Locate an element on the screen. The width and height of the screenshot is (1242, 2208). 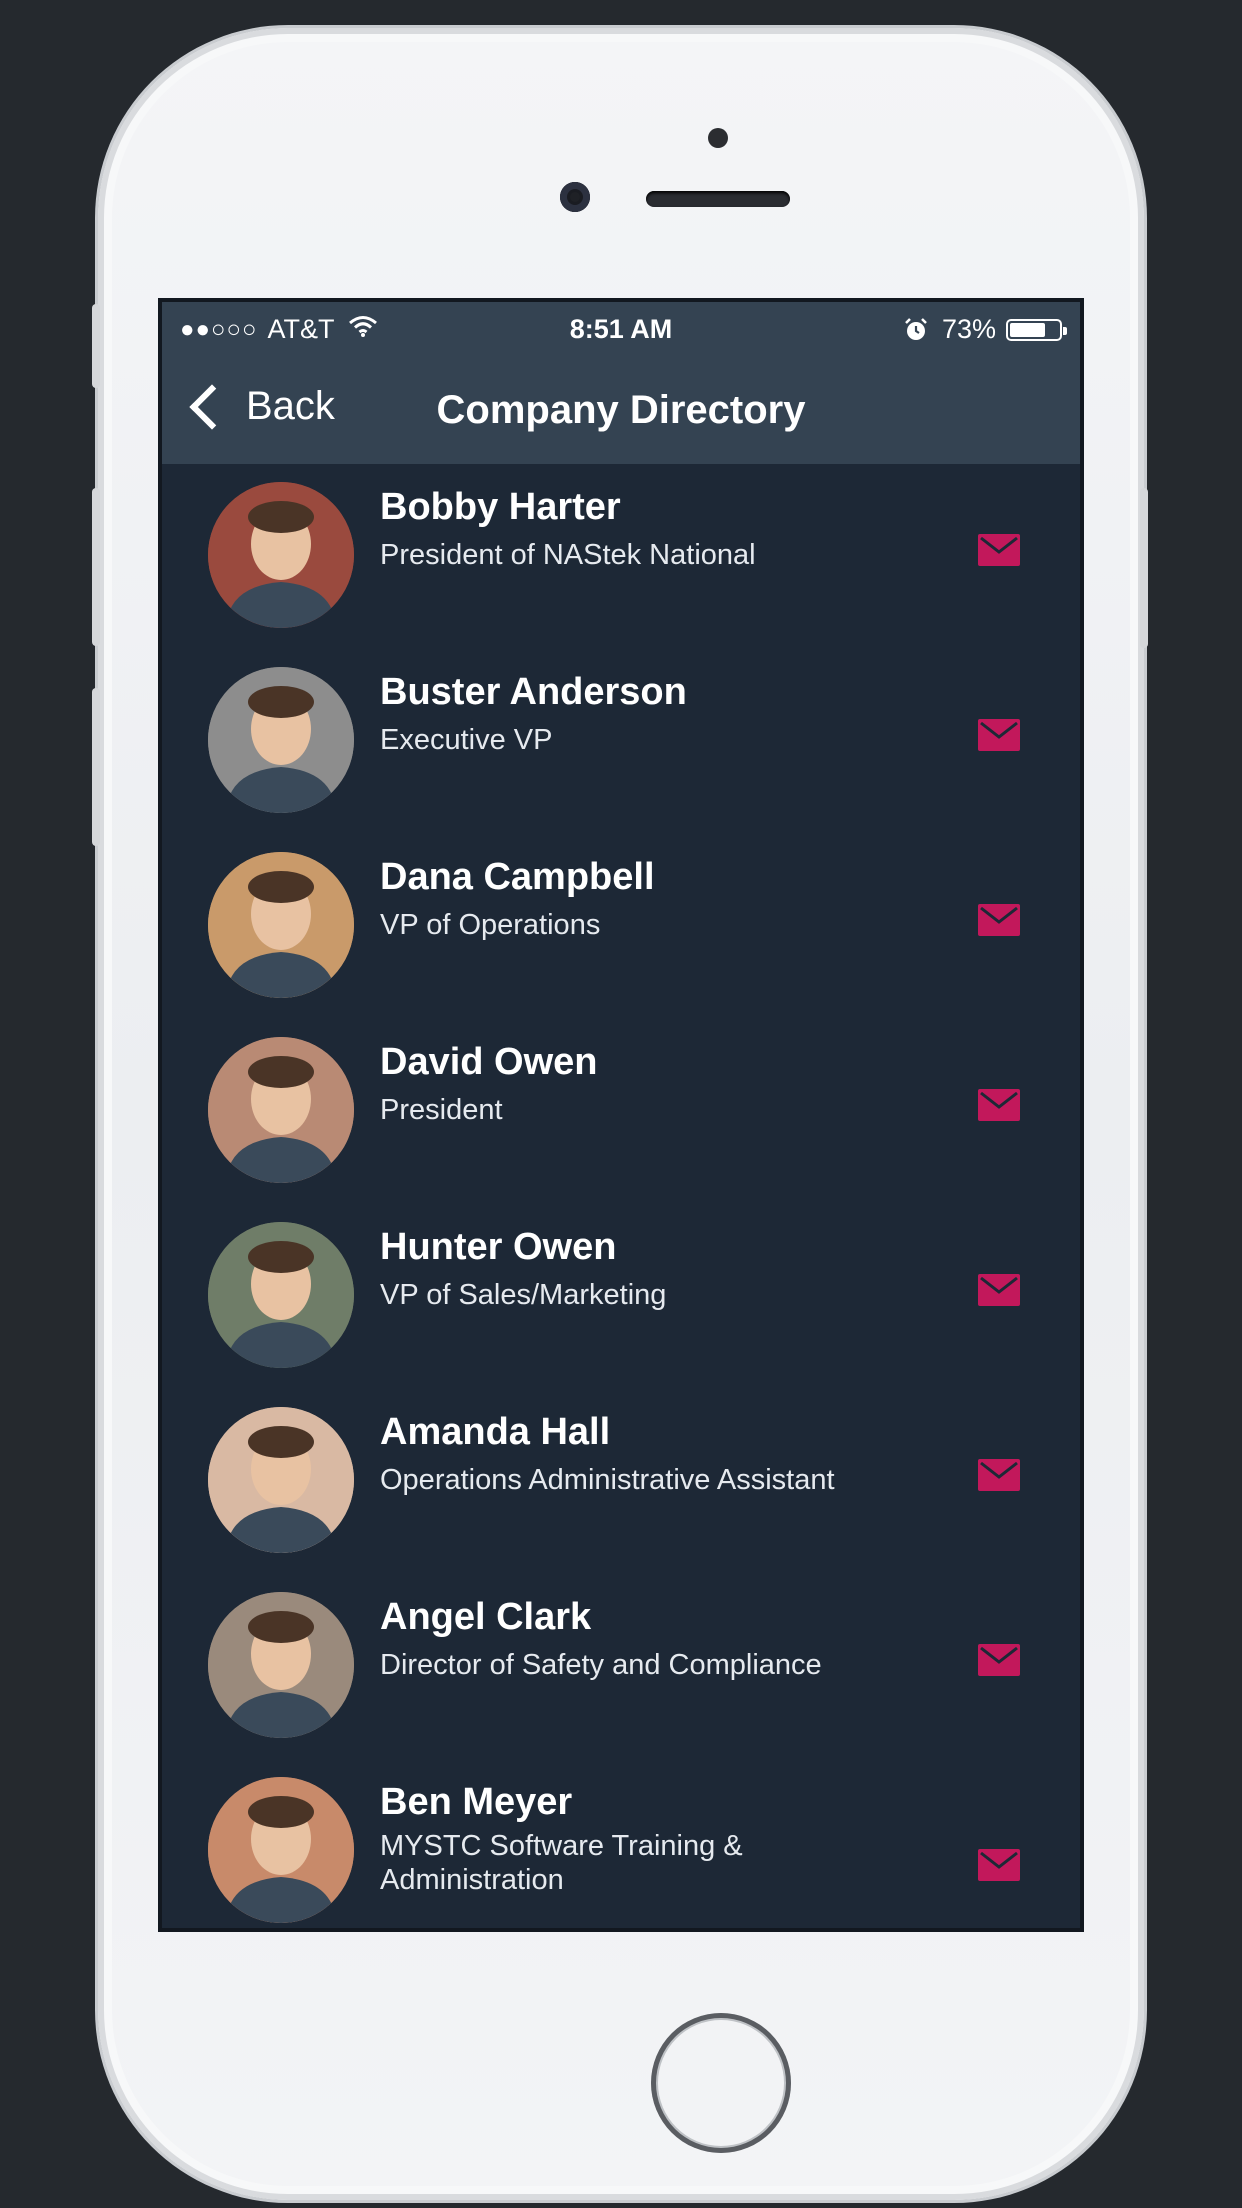
battery-percent: 73% is located at coordinates (968, 329).